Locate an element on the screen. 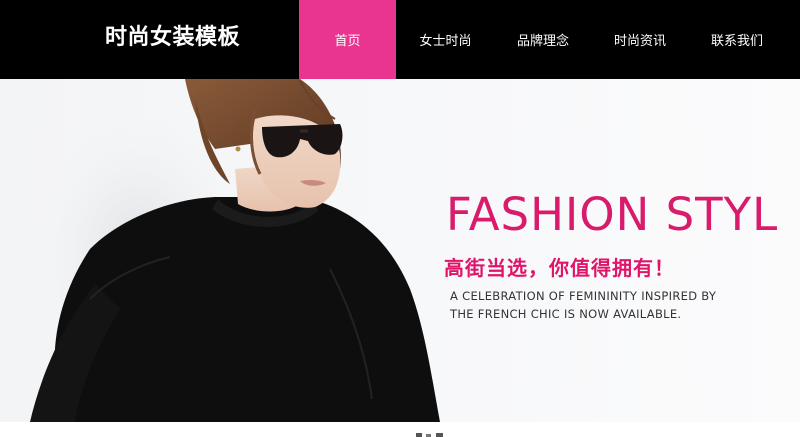 The width and height of the screenshot is (800, 437). nav-item-contact: 联系我们 is located at coordinates (737, 39).